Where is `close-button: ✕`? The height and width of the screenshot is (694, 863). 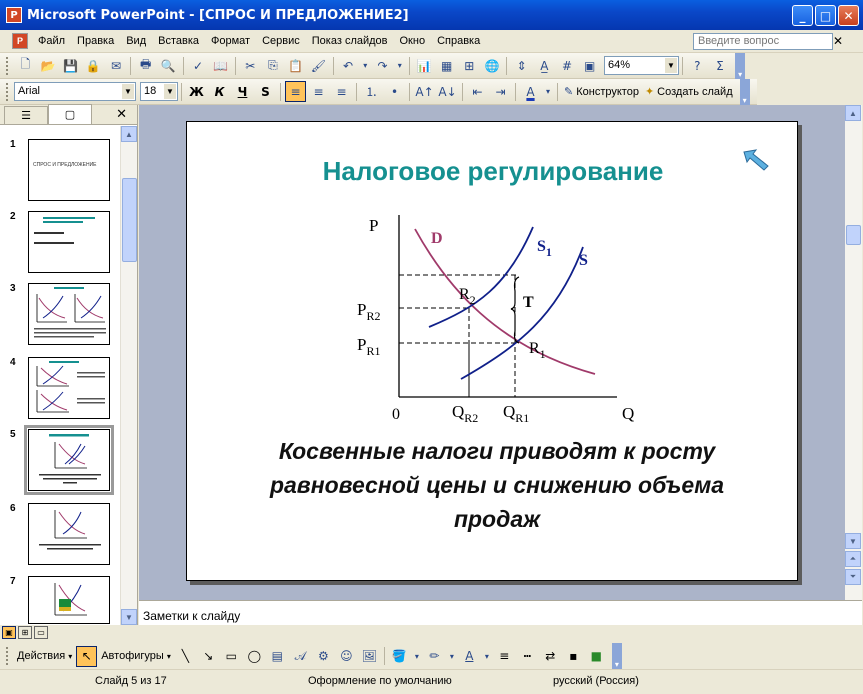 close-button: ✕ is located at coordinates (848, 15).